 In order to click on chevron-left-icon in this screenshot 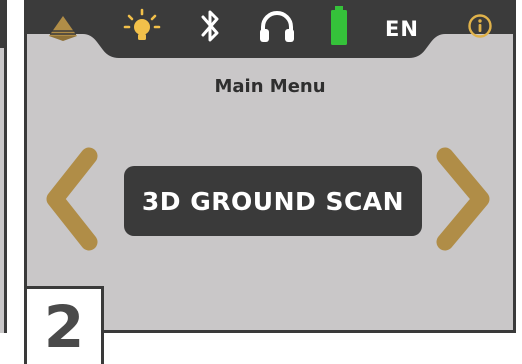, I will do `click(72, 199)`.